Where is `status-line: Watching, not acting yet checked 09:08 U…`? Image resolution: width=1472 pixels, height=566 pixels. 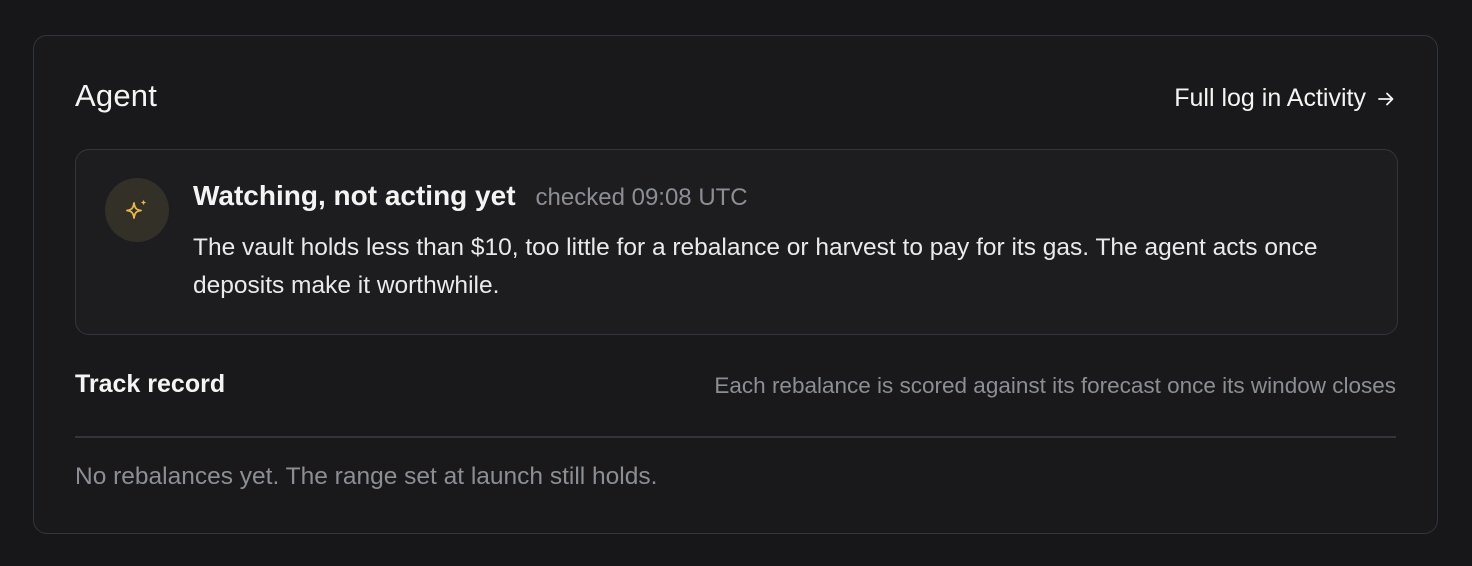
status-line: Watching, not acting yet checked 09:08 U… is located at coordinates (470, 196).